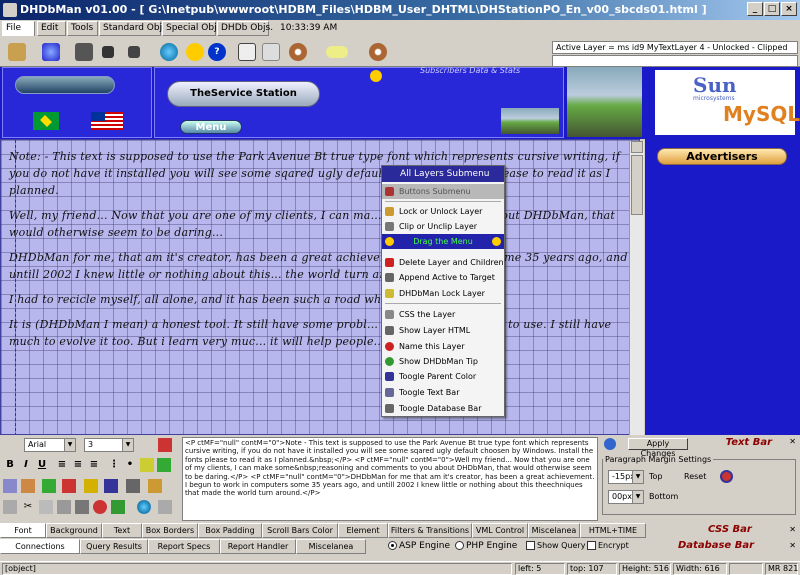  What do you see at coordinates (247, 52) in the screenshot?
I see `grid-icon` at bounding box center [247, 52].